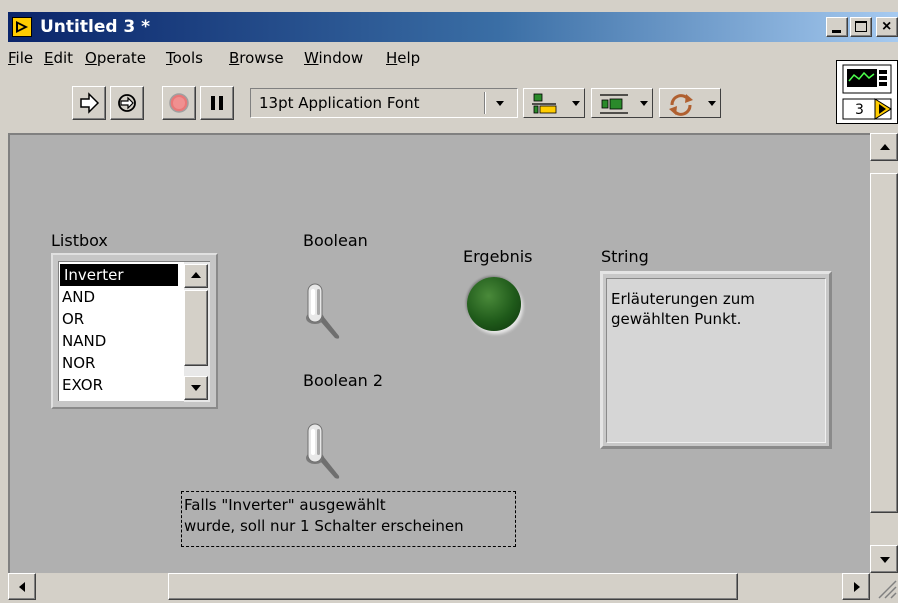  I want to click on distribute-objects-dropdown, so click(622, 103).